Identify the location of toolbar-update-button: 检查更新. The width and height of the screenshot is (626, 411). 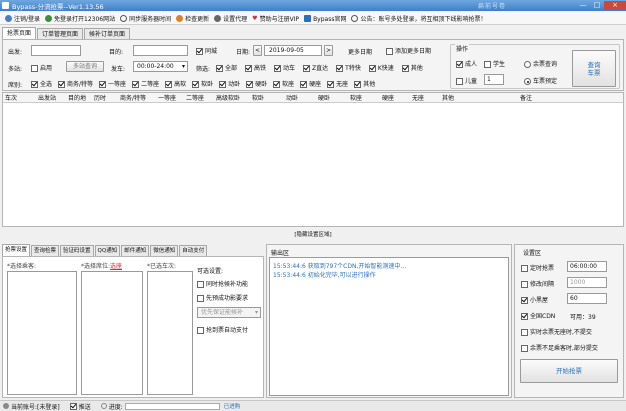
(192, 18).